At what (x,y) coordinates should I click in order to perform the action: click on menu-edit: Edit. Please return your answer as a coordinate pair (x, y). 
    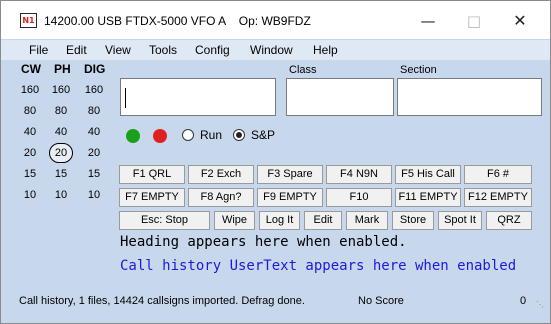
    Looking at the image, I should click on (76, 50).